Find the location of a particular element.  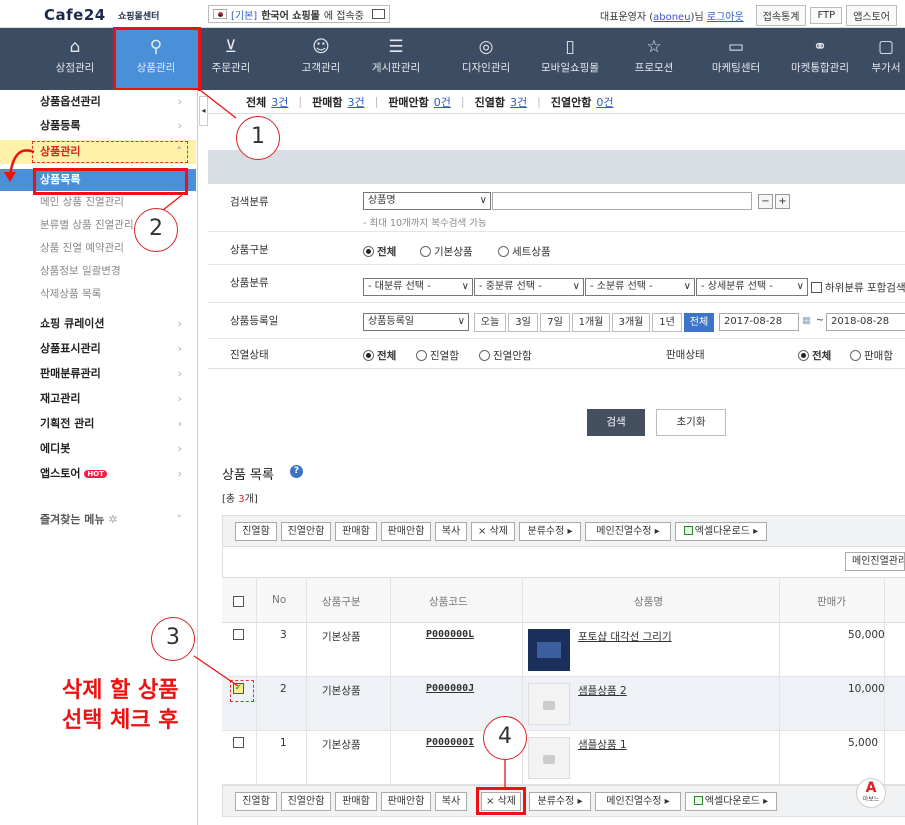

step-1-marker: 1 is located at coordinates (258, 138).